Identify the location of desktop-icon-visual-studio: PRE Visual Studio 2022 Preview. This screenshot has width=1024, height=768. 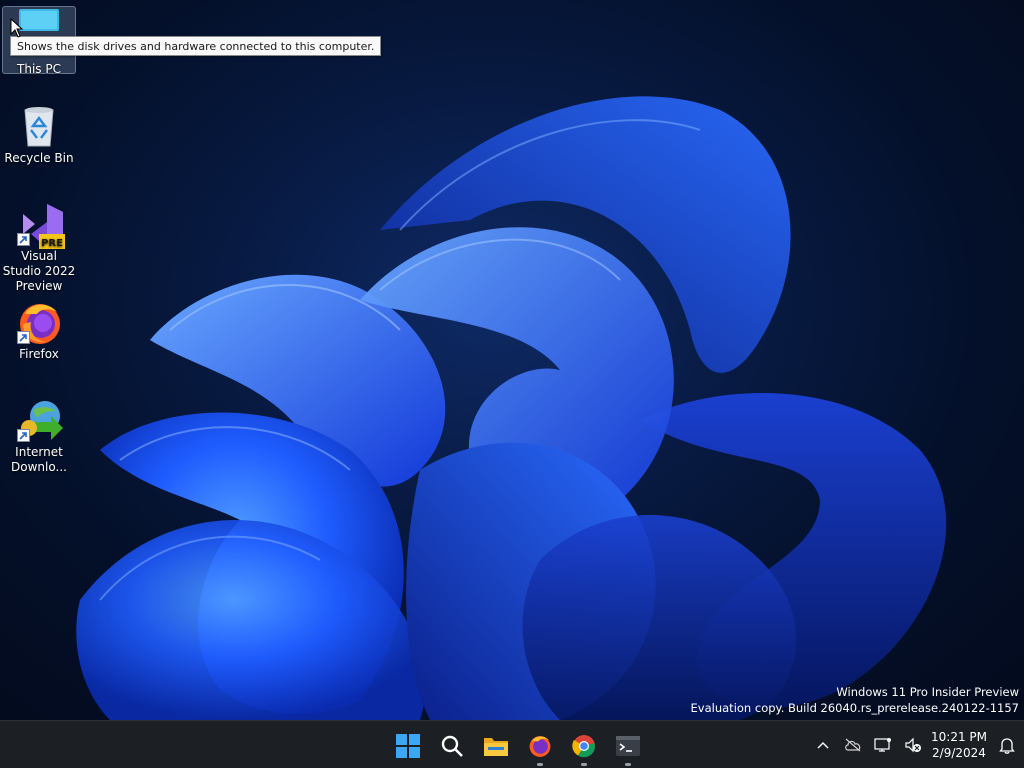
(39, 248).